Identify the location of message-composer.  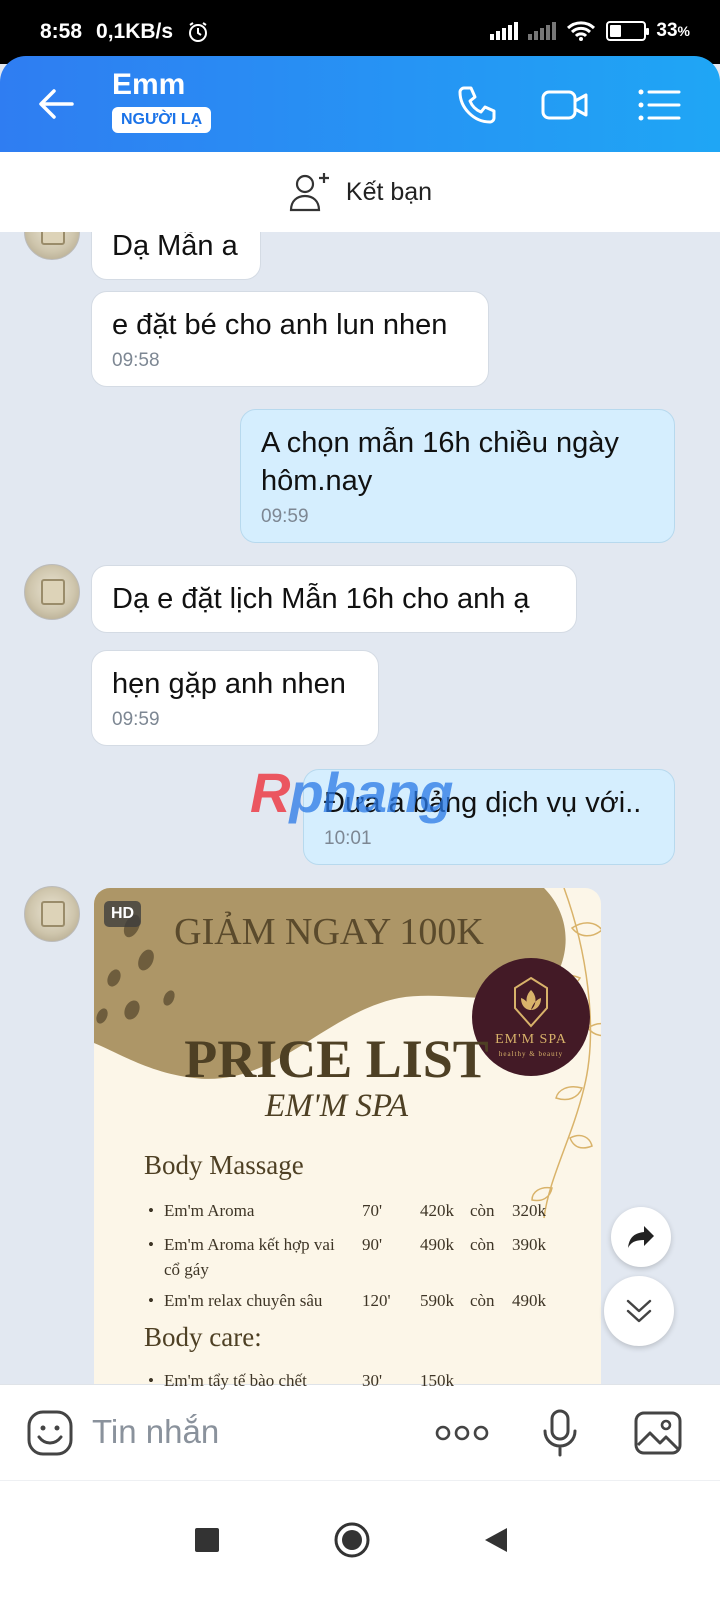
(360, 1432).